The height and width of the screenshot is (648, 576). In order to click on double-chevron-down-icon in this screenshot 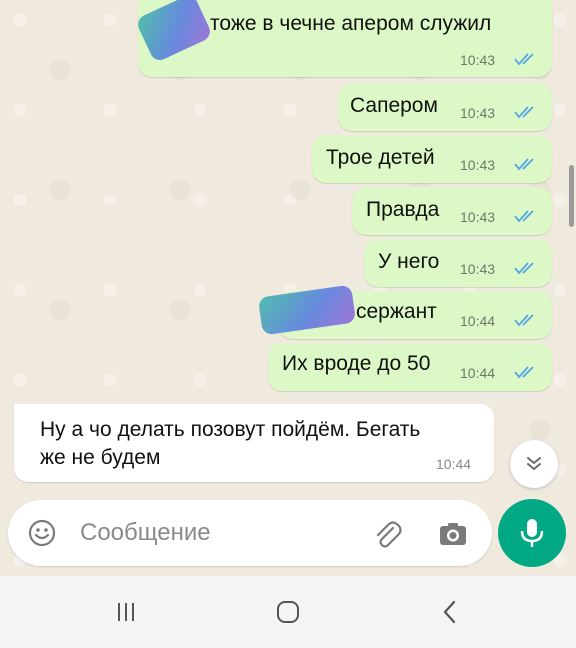, I will do `click(534, 464)`.